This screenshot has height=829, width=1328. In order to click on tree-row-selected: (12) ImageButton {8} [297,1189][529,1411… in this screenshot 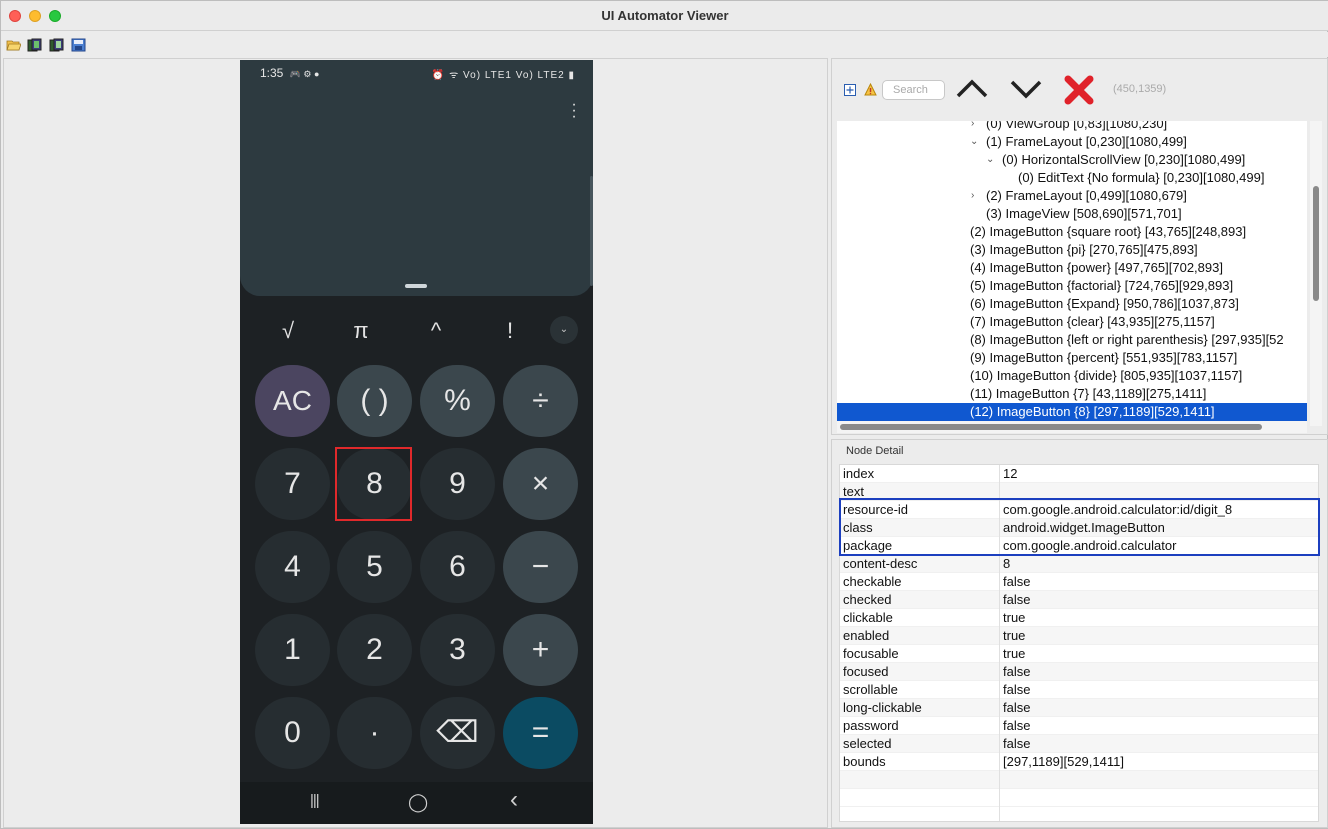, I will do `click(1072, 412)`.